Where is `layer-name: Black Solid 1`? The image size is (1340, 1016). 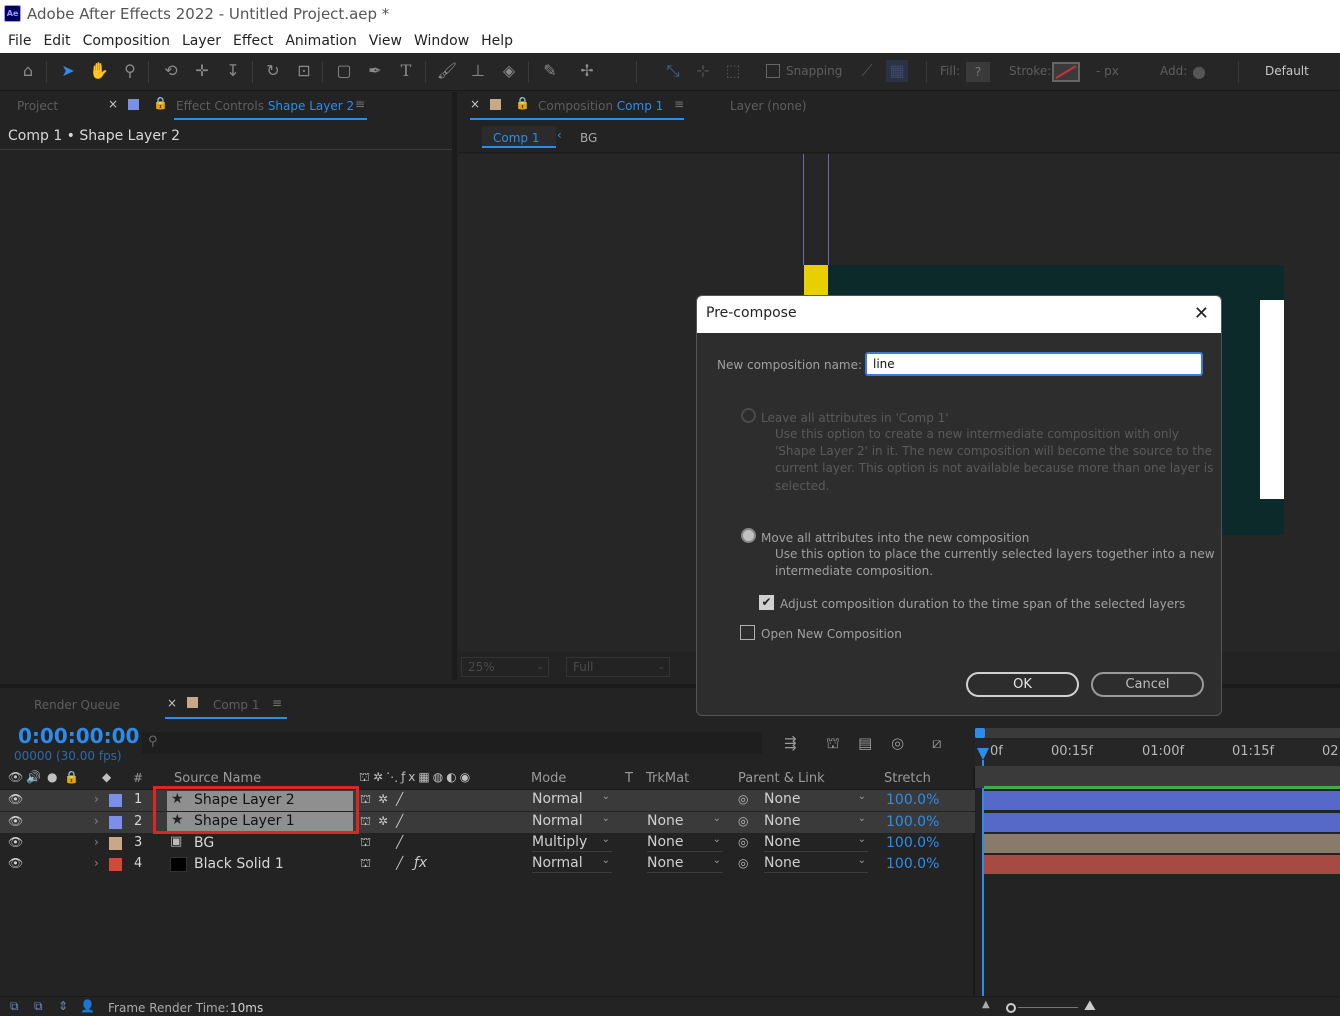
layer-name: Black Solid 1 is located at coordinates (239, 864).